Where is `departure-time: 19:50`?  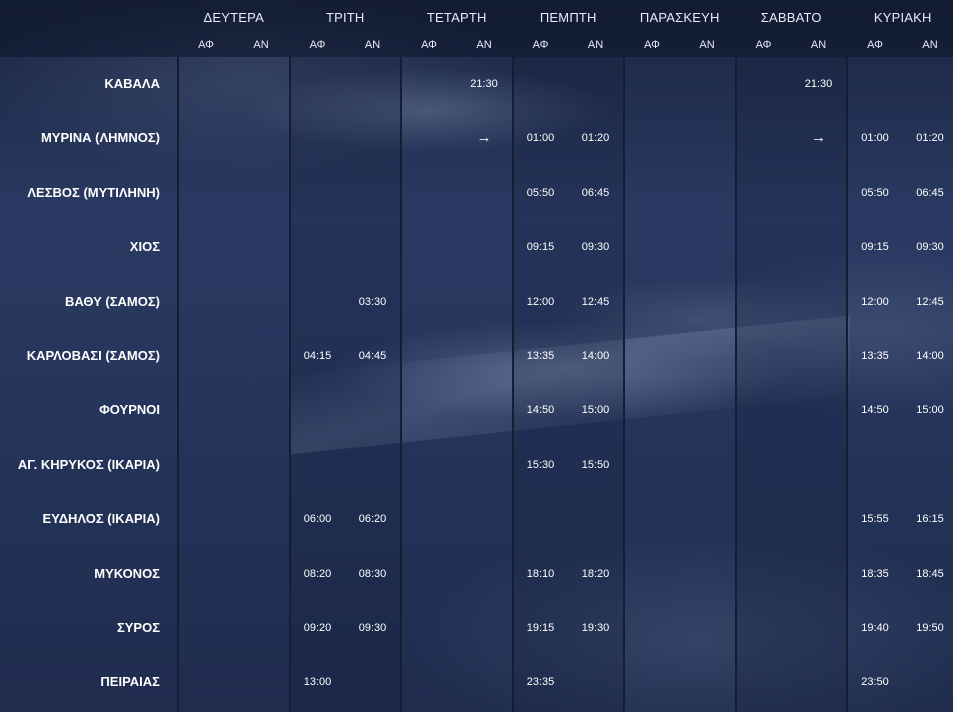
departure-time: 19:50 is located at coordinates (930, 628).